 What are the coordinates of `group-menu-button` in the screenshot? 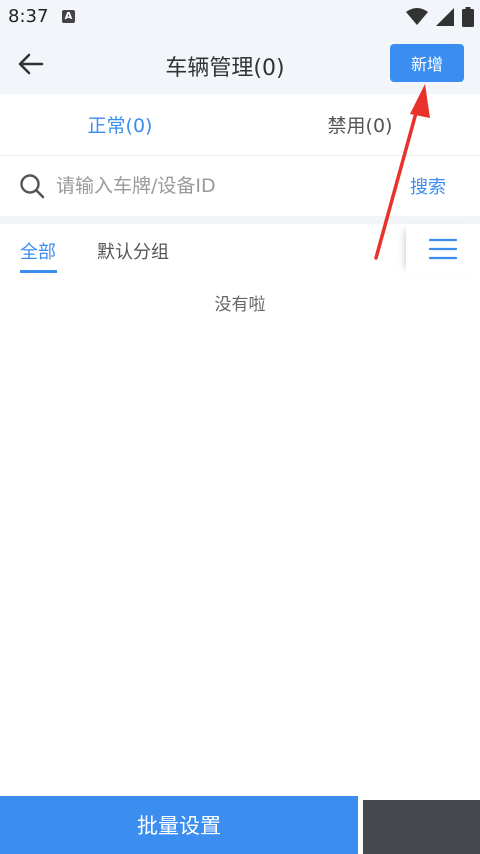 It's located at (443, 249).